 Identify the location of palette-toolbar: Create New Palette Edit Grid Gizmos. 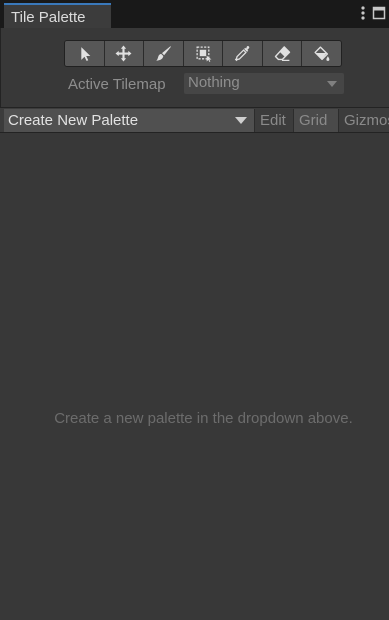
(194, 120).